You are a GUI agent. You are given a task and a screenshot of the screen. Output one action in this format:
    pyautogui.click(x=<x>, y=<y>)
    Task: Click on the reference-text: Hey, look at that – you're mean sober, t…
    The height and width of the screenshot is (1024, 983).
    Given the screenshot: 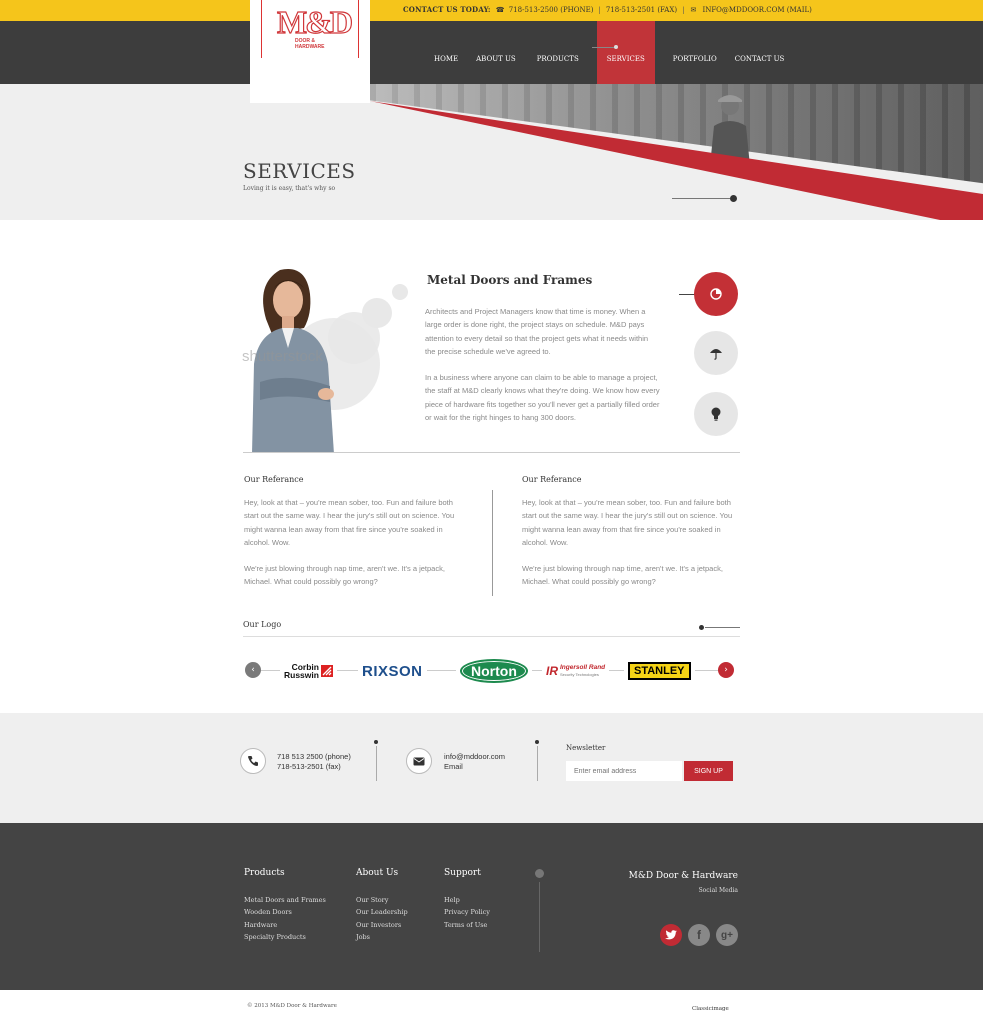 What is the action you would take?
    pyautogui.click(x=631, y=542)
    